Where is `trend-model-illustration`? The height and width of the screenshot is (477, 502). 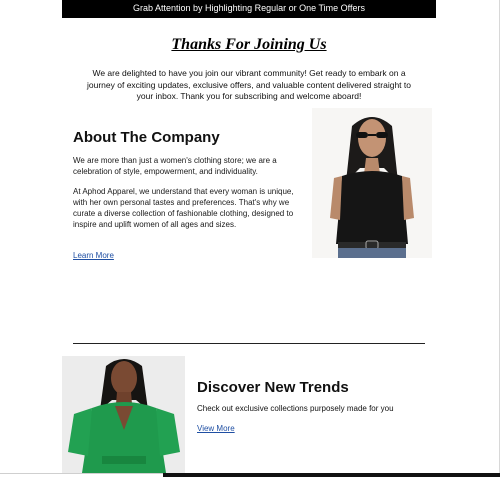
trend-model-illustration is located at coordinates (123, 414).